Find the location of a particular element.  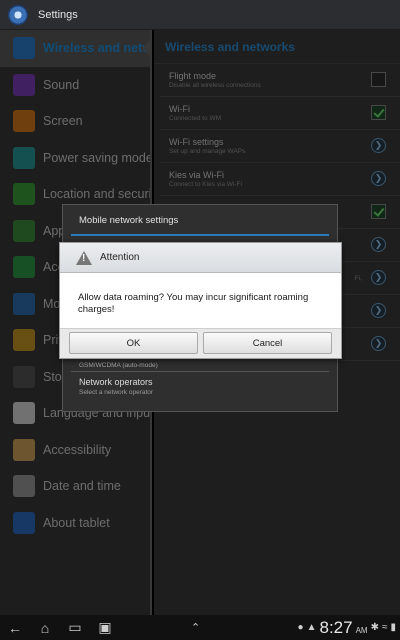

dialog-button-bar: OK Cancel is located at coordinates (200, 343).